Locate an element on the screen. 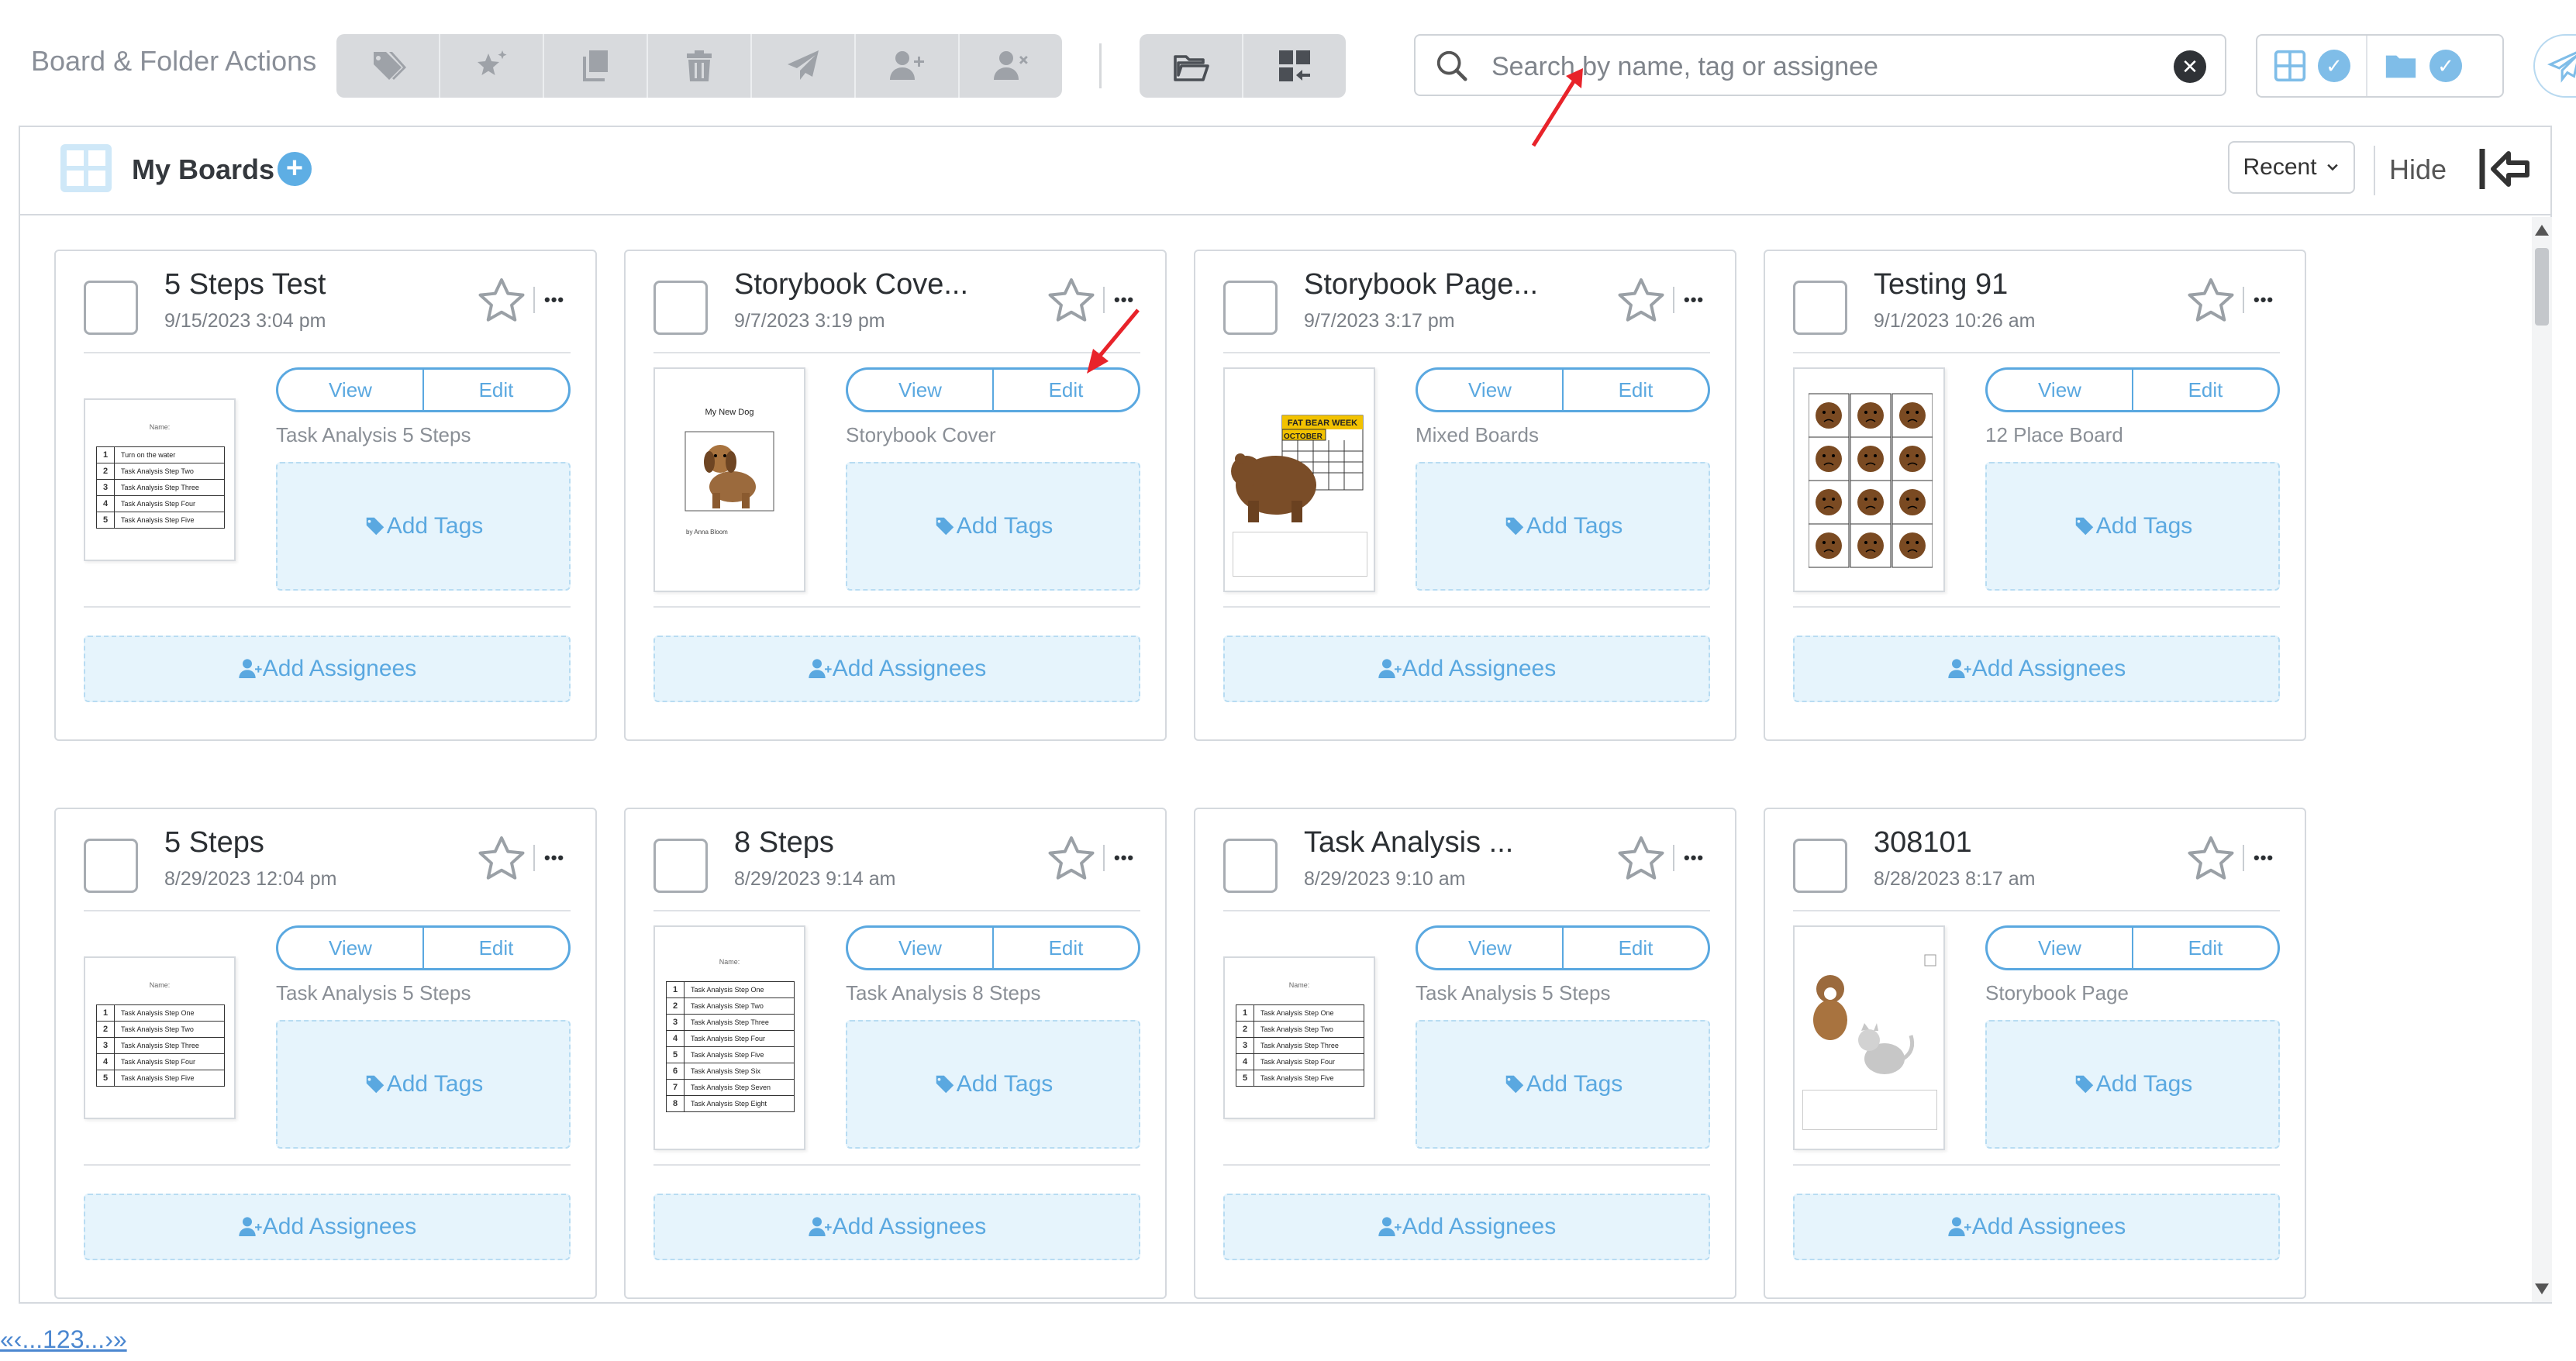 This screenshot has width=2576, height=1361. card-rule is located at coordinates (2036, 607).